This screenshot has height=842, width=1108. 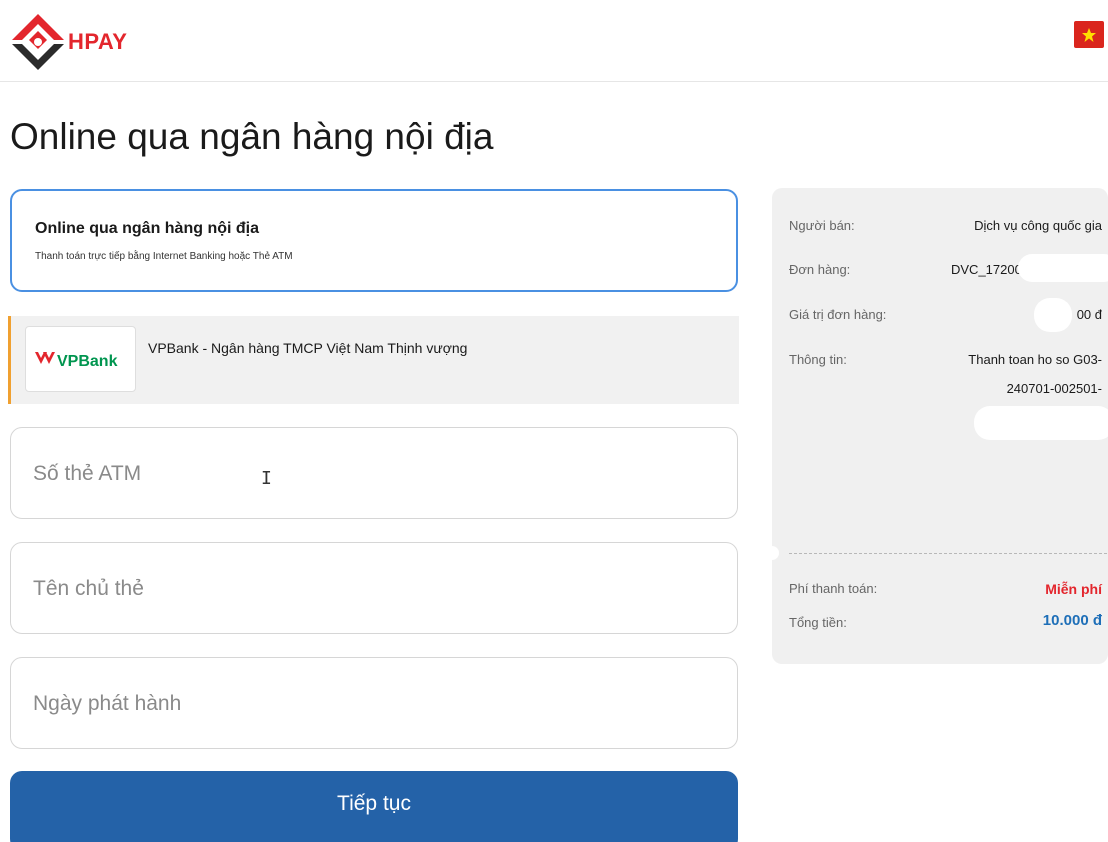 I want to click on total-label: Tổng tiền:, so click(x=818, y=622).